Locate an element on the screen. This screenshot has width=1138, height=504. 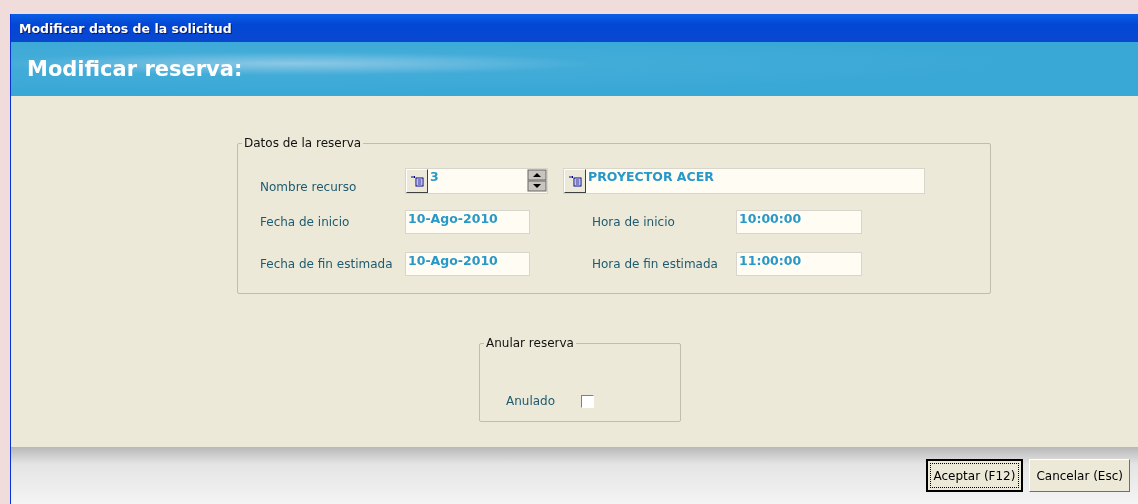
text-field: 10:00:00 is located at coordinates (799, 222).